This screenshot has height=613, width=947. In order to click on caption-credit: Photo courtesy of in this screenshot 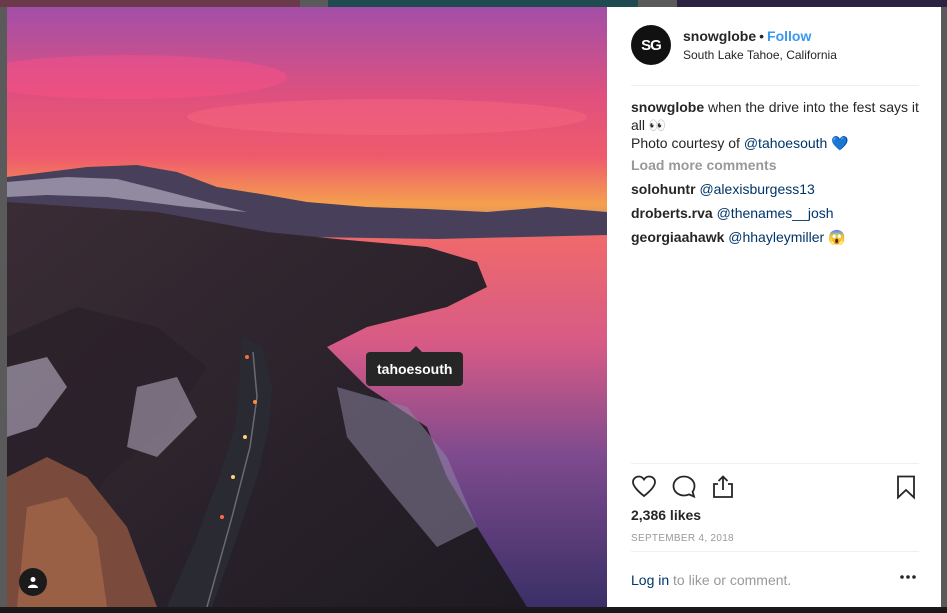, I will do `click(687, 143)`.